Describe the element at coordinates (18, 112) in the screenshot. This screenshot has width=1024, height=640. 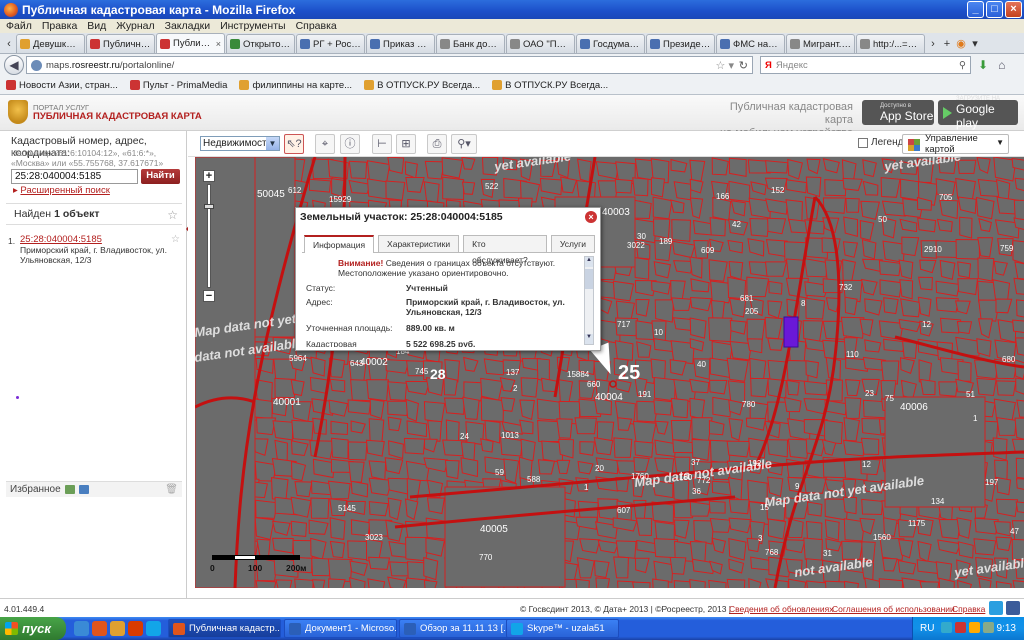
I see `rosreestr-emblem-icon` at that location.